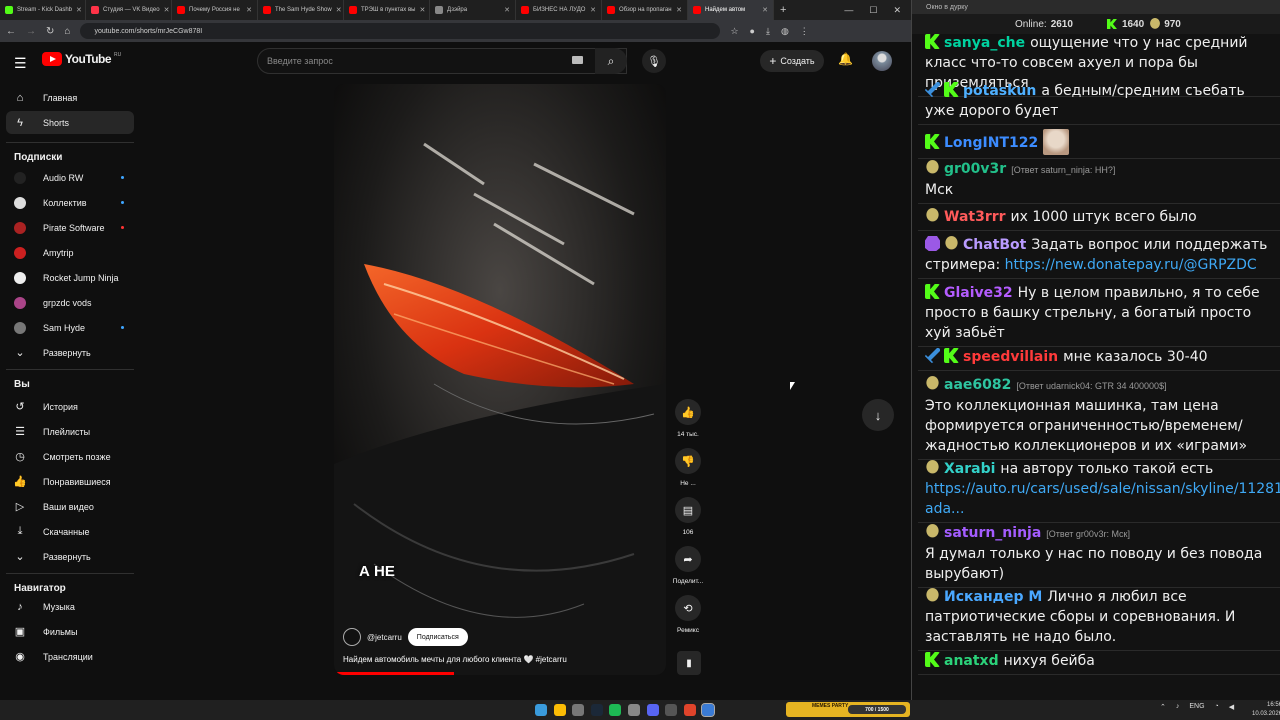 The height and width of the screenshot is (720, 1280). What do you see at coordinates (67, 31) in the screenshot?
I see `home-button-icon: ⌂` at bounding box center [67, 31].